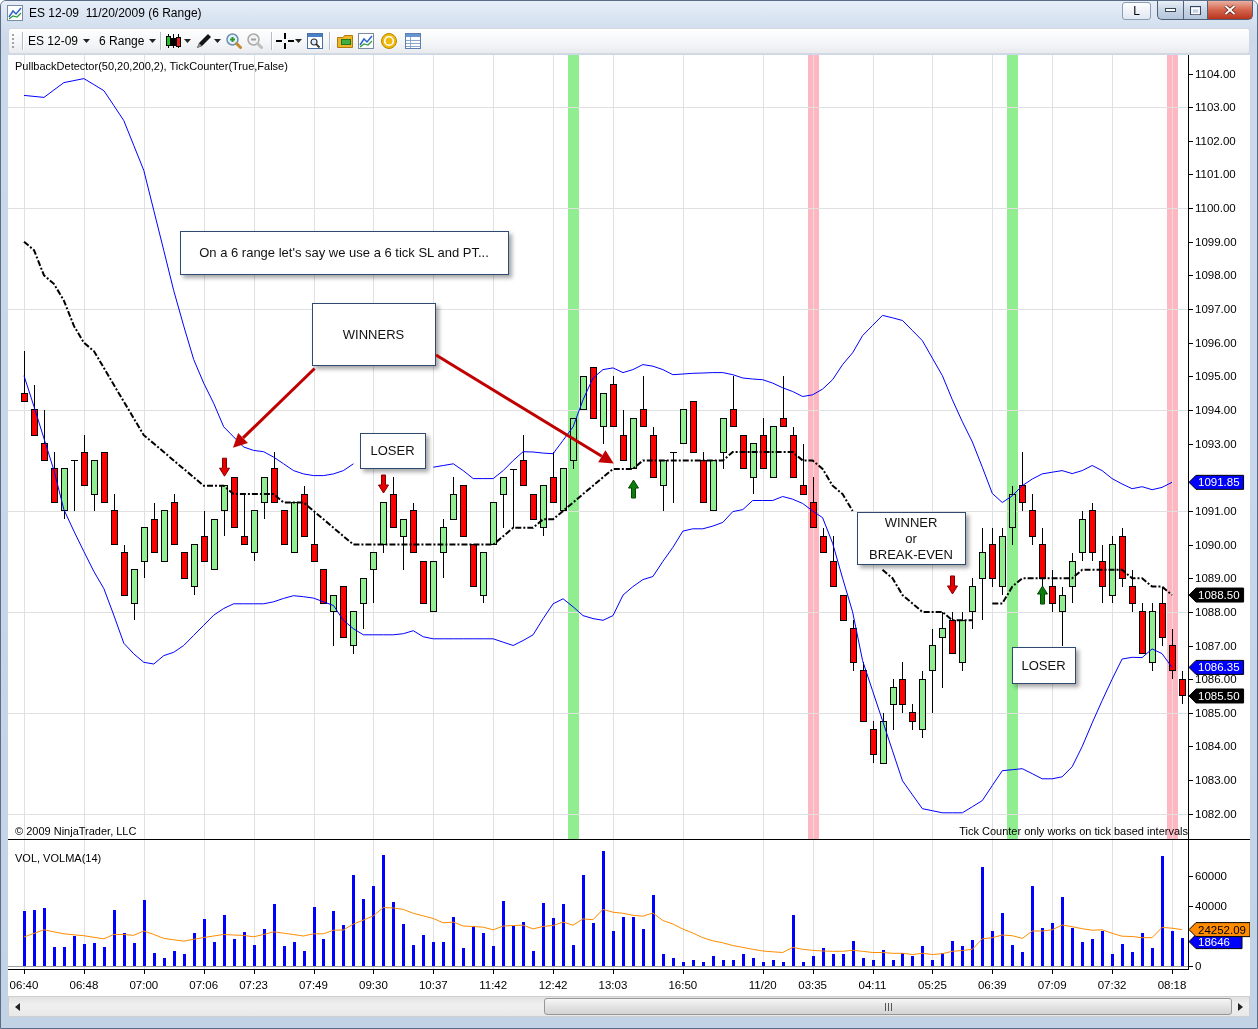 This screenshot has height=1029, width=1258. Describe the element at coordinates (1215, 208) in the screenshot. I see `axis-label: 1100.00` at that location.